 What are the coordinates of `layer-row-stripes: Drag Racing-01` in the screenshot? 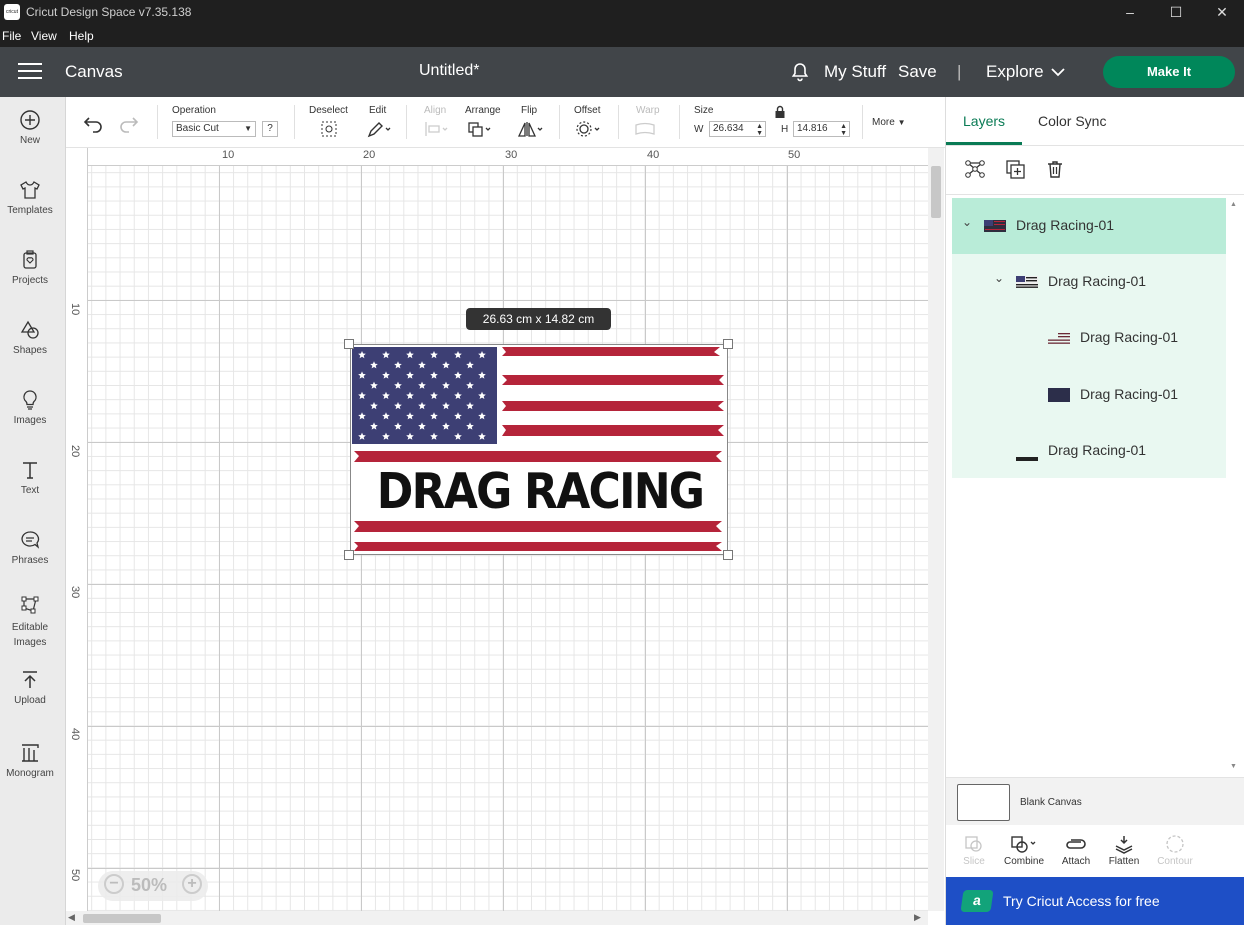 It's located at (1089, 338).